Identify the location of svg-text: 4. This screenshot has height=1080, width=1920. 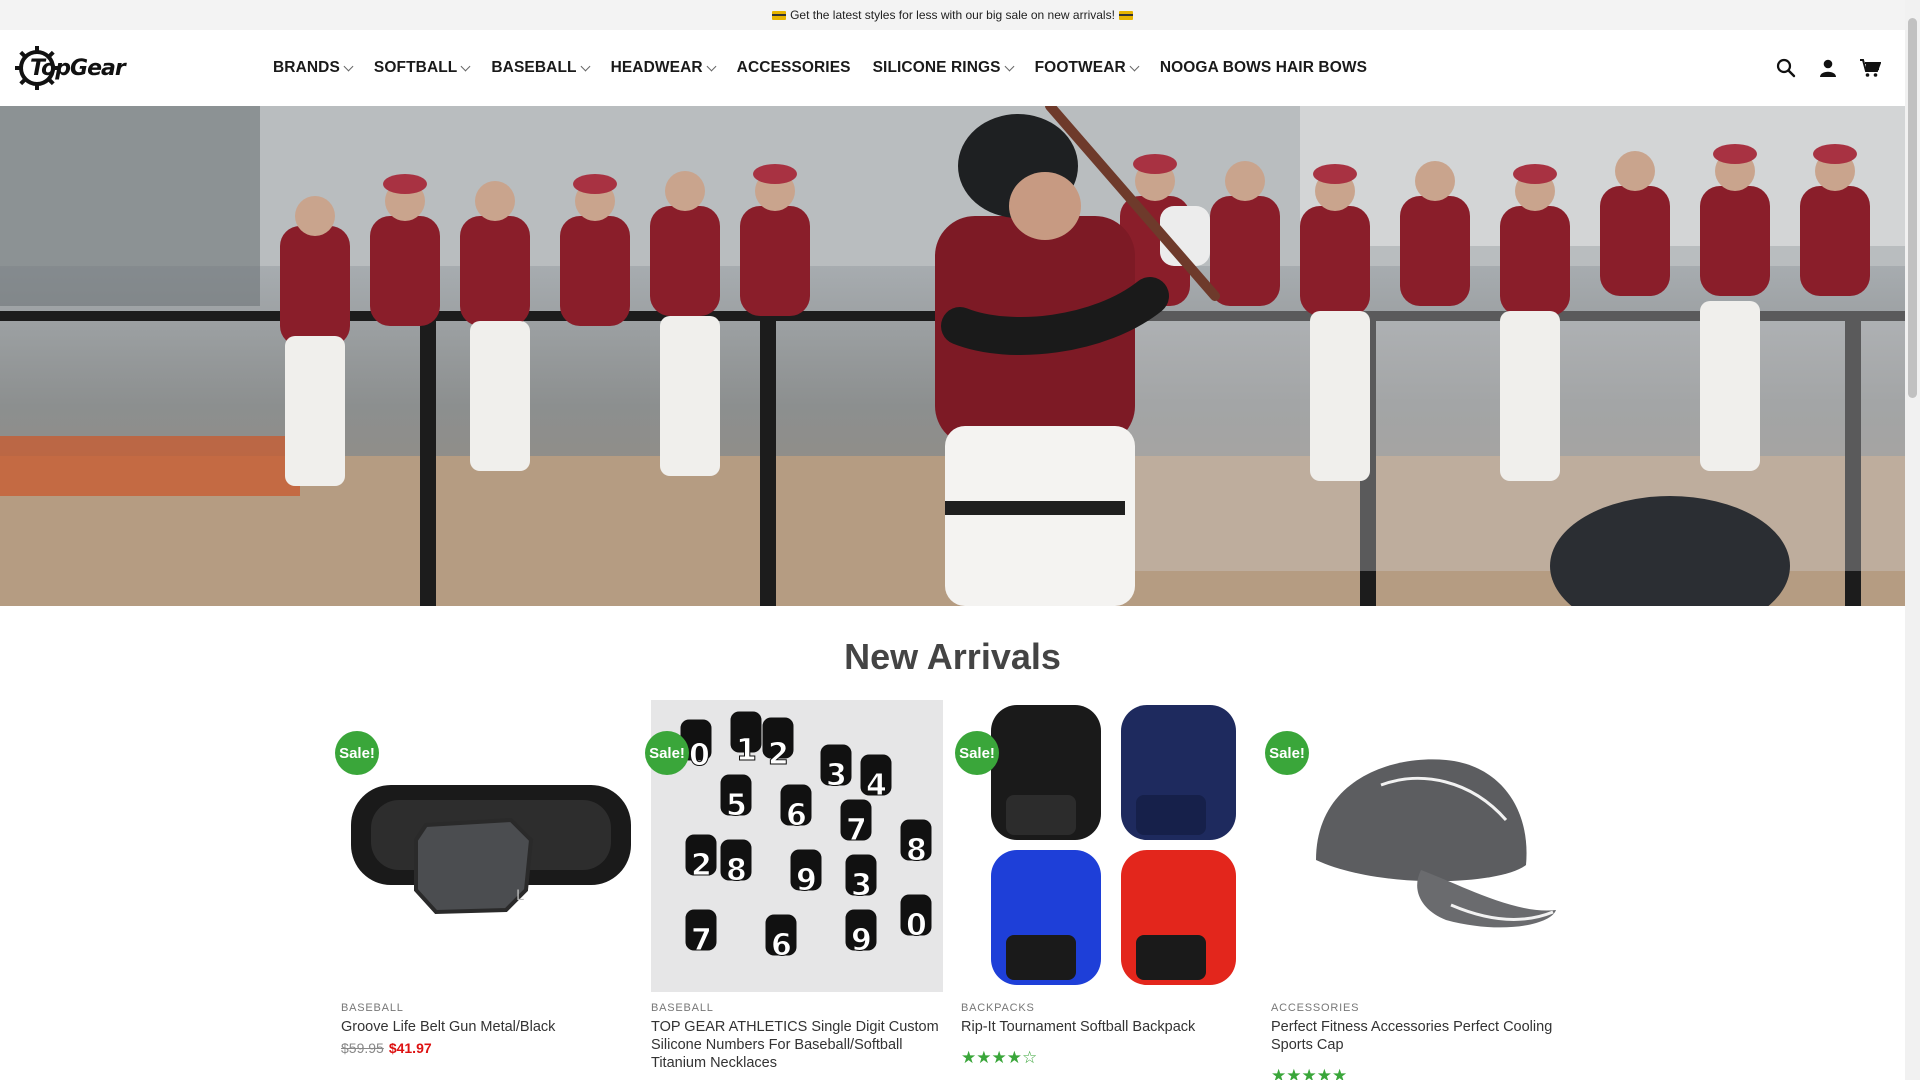
(876, 785).